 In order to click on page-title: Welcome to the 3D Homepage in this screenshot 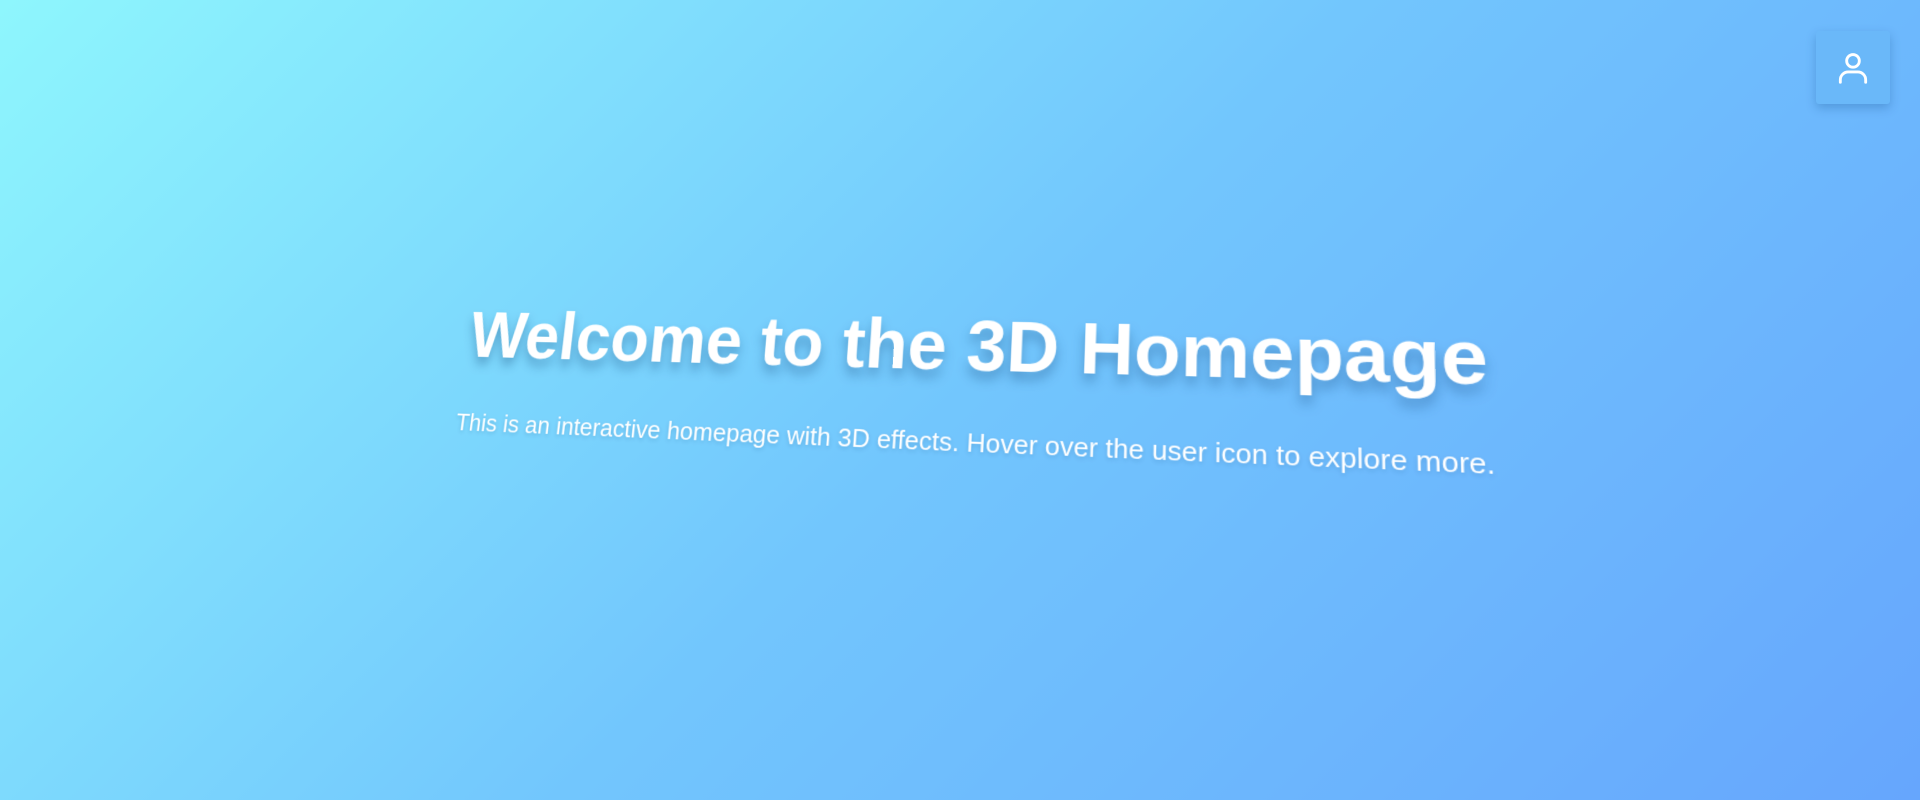, I will do `click(977, 350)`.